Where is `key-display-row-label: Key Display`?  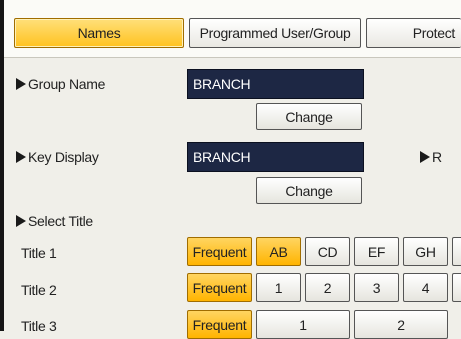
key-display-row-label: Key Display is located at coordinates (57, 157).